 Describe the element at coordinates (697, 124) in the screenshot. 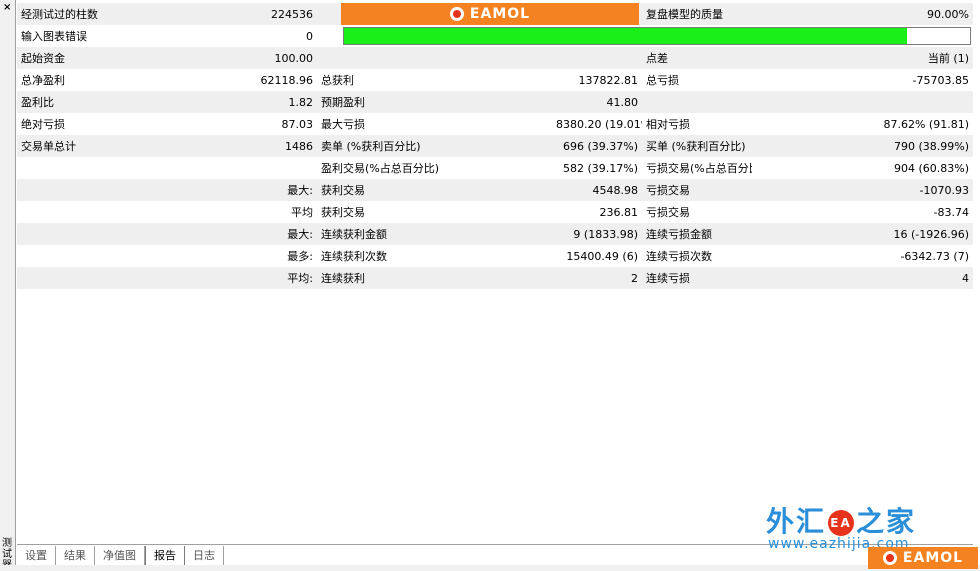

I see `report-label: 相对亏损` at that location.